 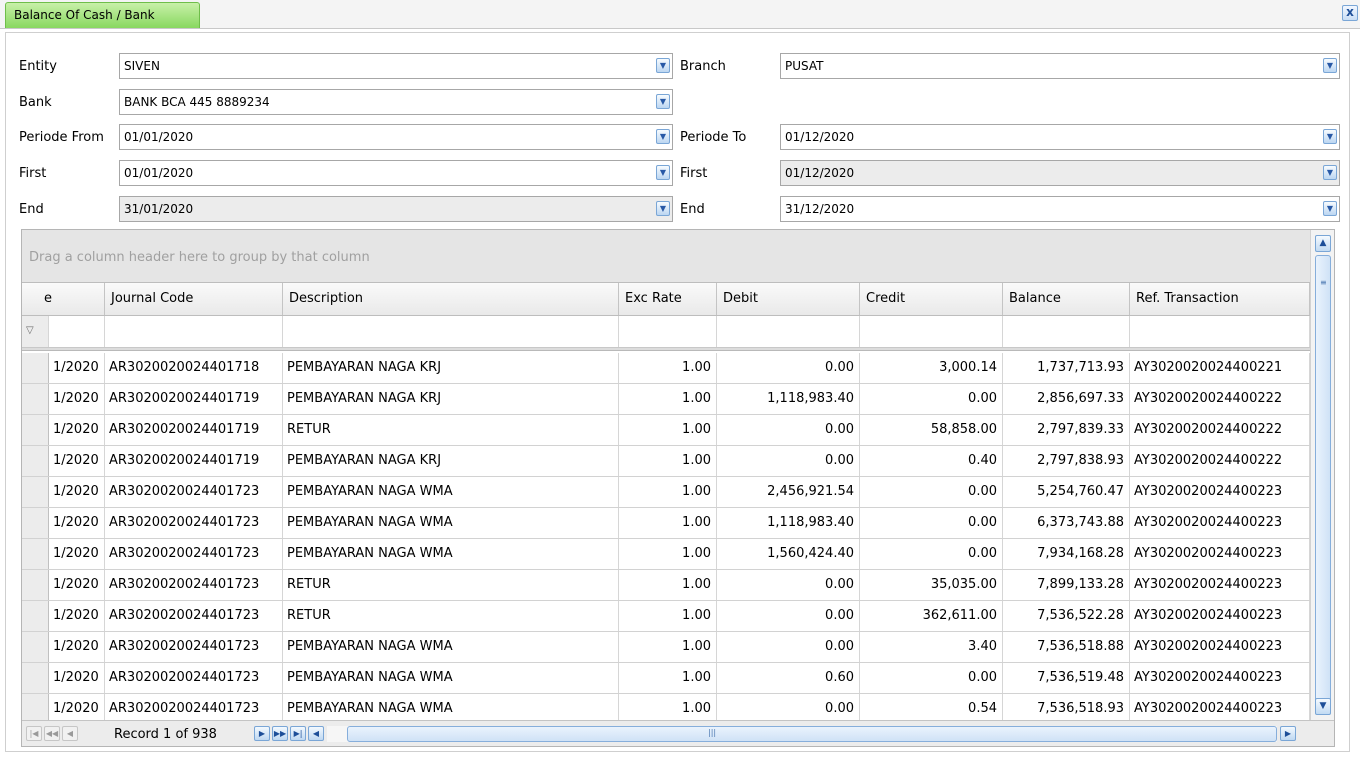 What do you see at coordinates (1220, 331) in the screenshot?
I see `filter-cell-ref-transaction` at bounding box center [1220, 331].